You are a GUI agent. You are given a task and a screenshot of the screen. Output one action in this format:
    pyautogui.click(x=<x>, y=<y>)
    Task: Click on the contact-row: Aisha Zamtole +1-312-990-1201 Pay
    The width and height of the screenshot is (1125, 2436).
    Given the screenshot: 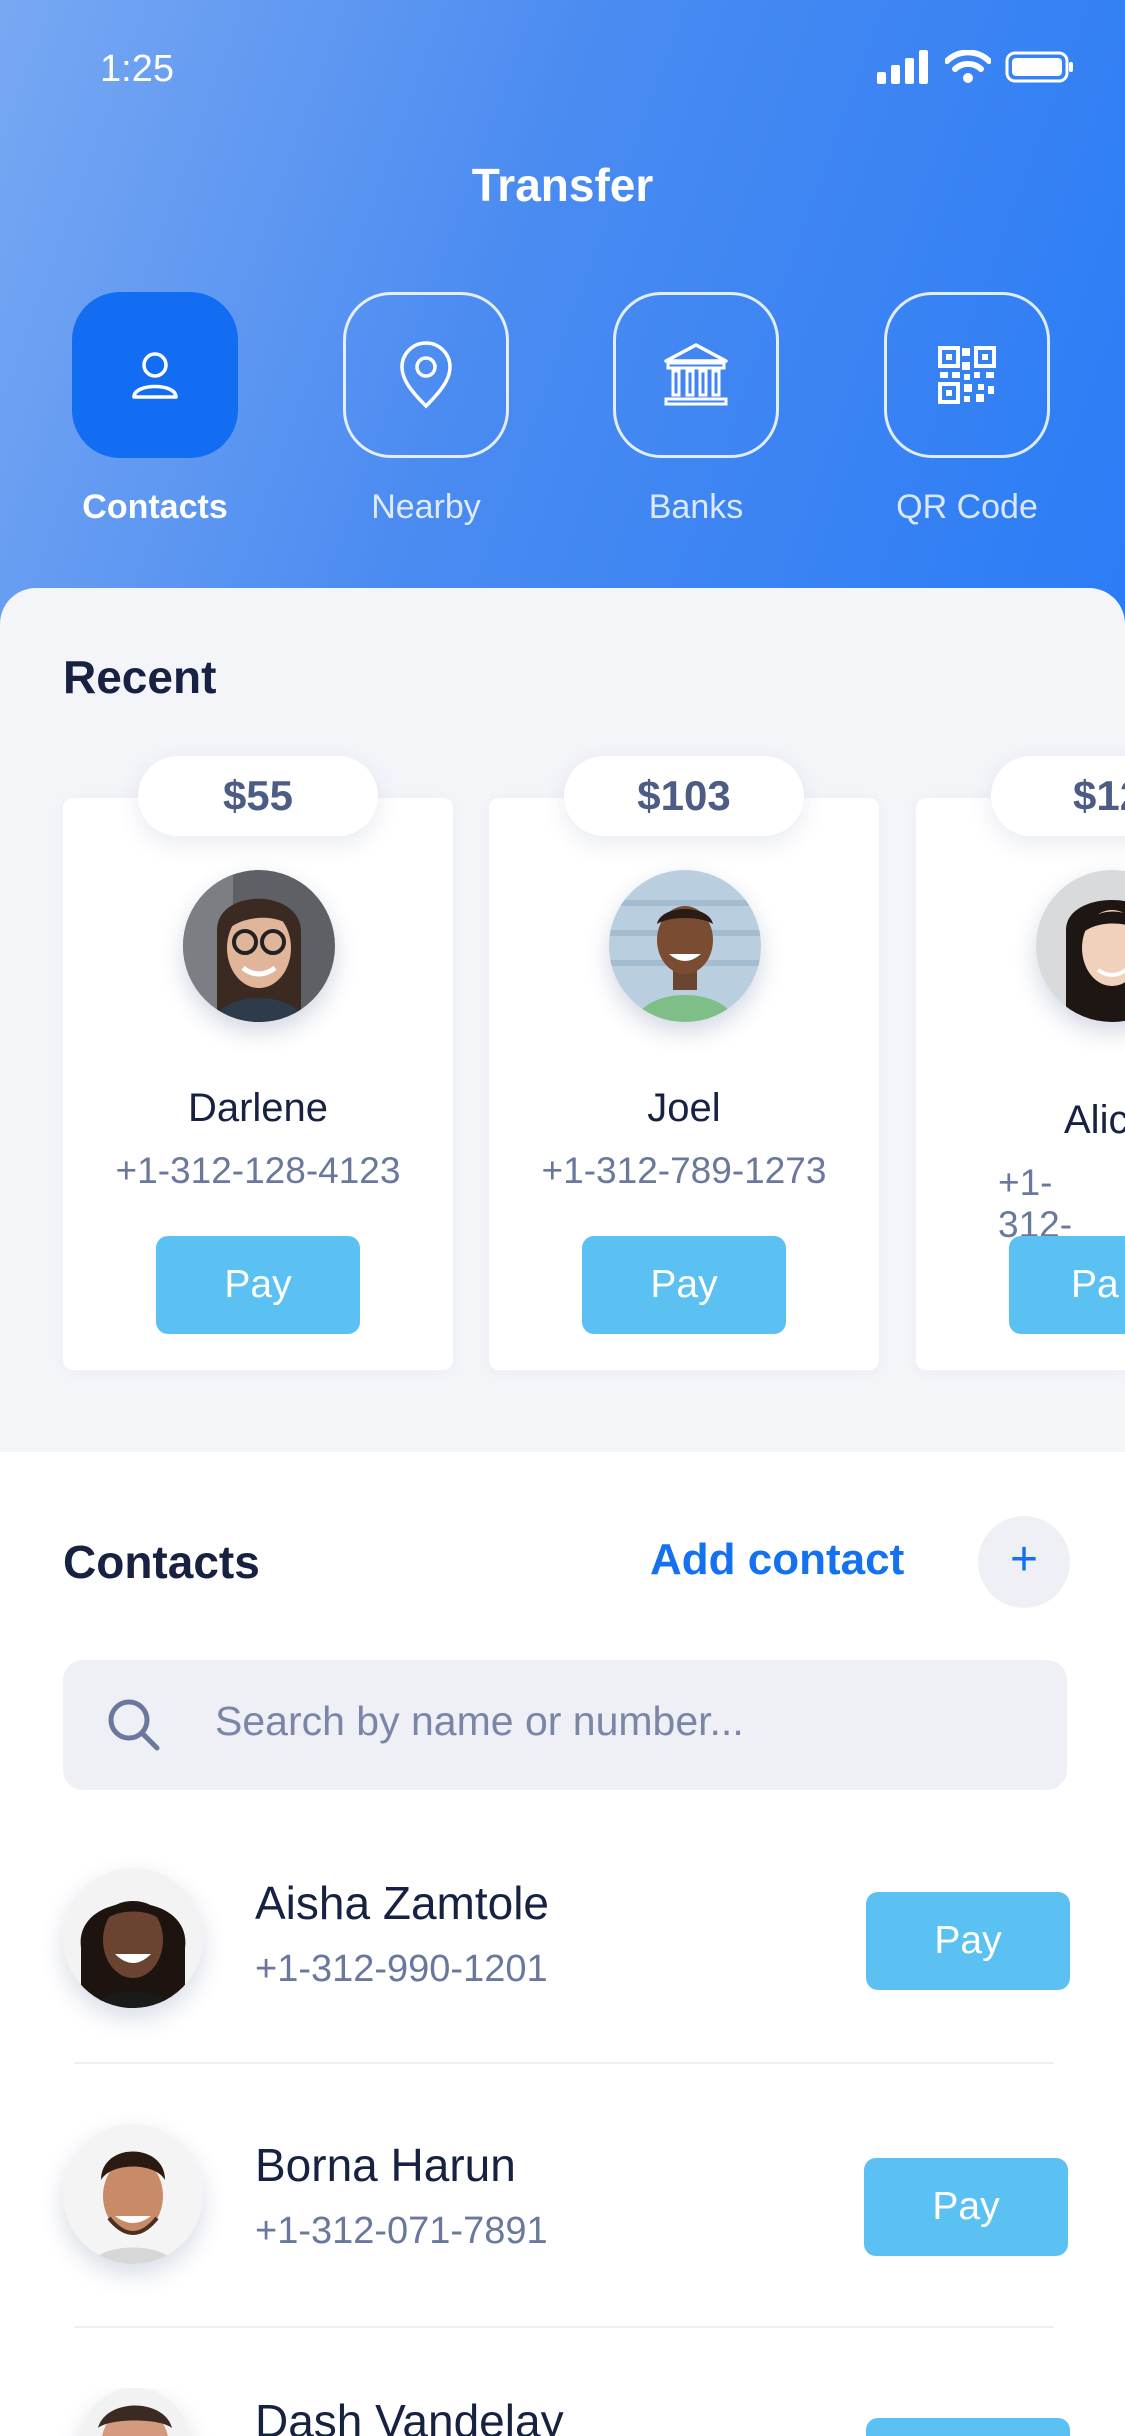 What is the action you would take?
    pyautogui.click(x=562, y=1960)
    